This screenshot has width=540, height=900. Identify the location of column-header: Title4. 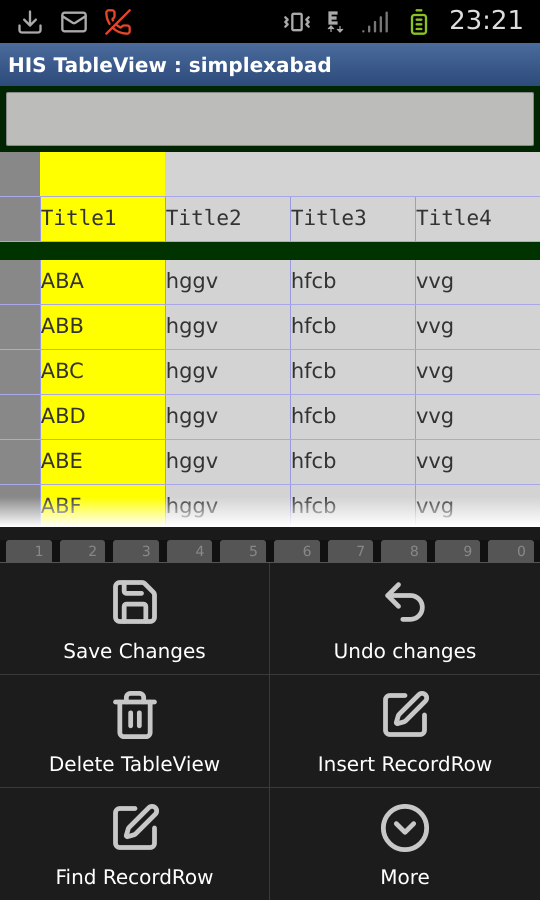
(477, 219).